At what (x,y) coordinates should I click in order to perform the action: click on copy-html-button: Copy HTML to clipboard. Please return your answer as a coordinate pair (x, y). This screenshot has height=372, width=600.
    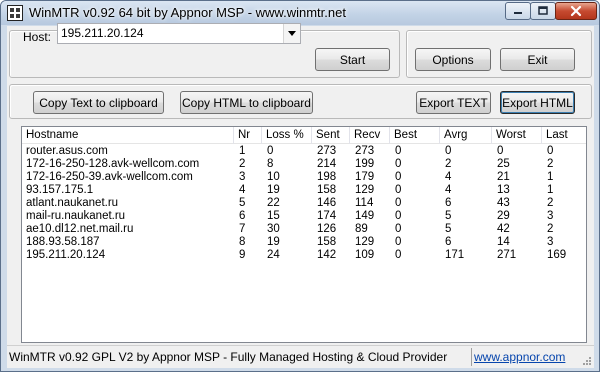
    Looking at the image, I should click on (246, 102).